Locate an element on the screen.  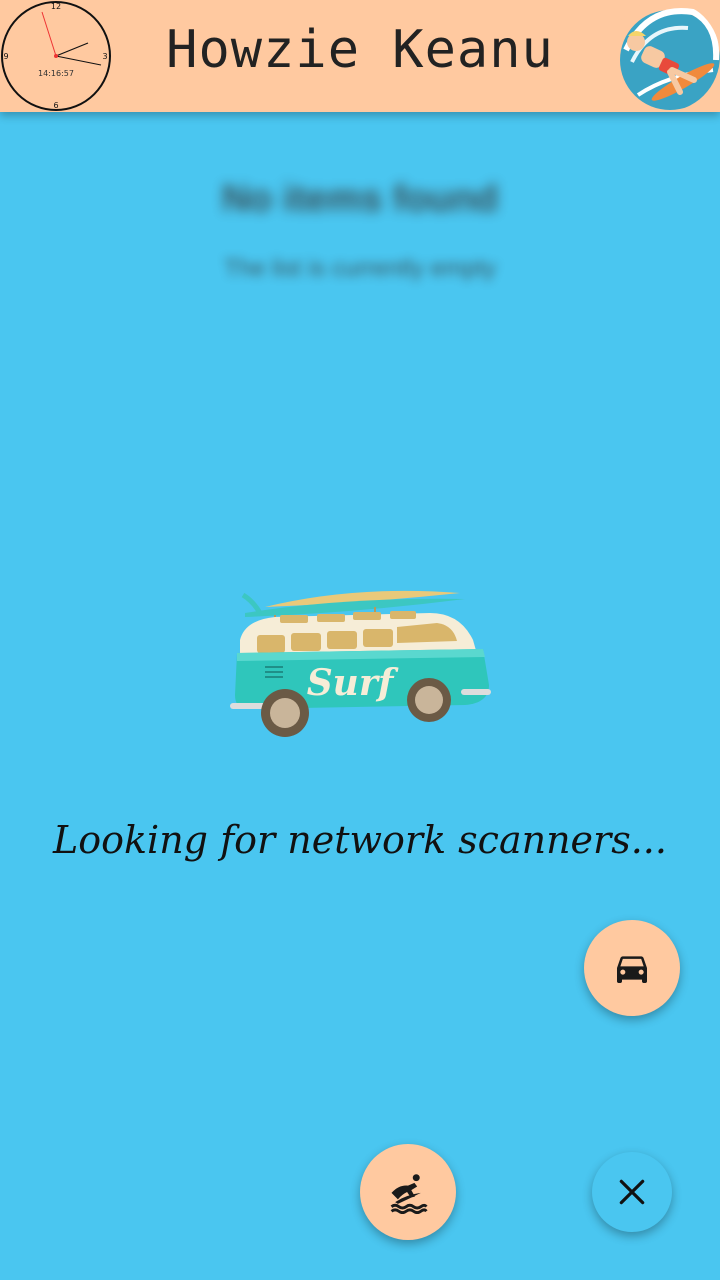
empty-state-subtitle: The list is currently empty is located at coordinates (360, 268).